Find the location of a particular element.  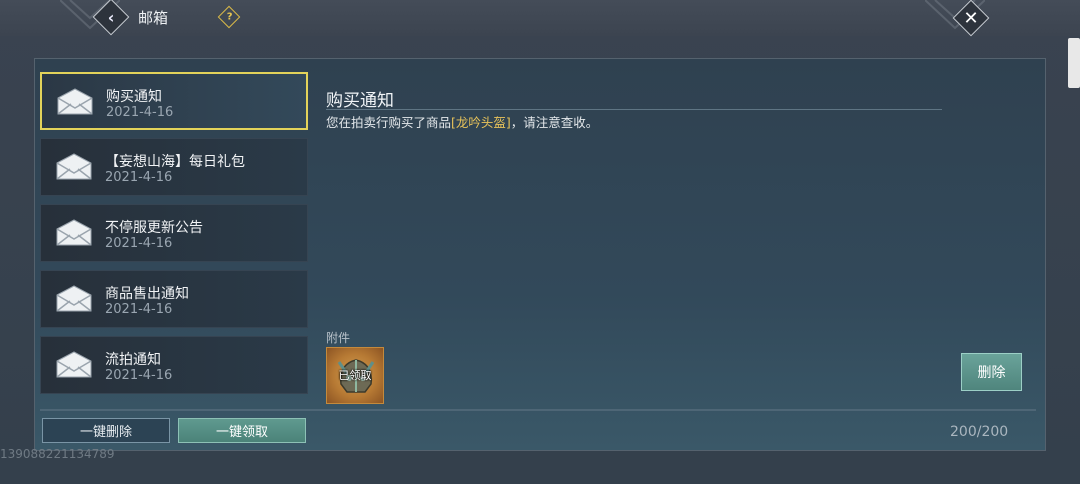

mail-subject: 不停服更新公告 is located at coordinates (154, 228).